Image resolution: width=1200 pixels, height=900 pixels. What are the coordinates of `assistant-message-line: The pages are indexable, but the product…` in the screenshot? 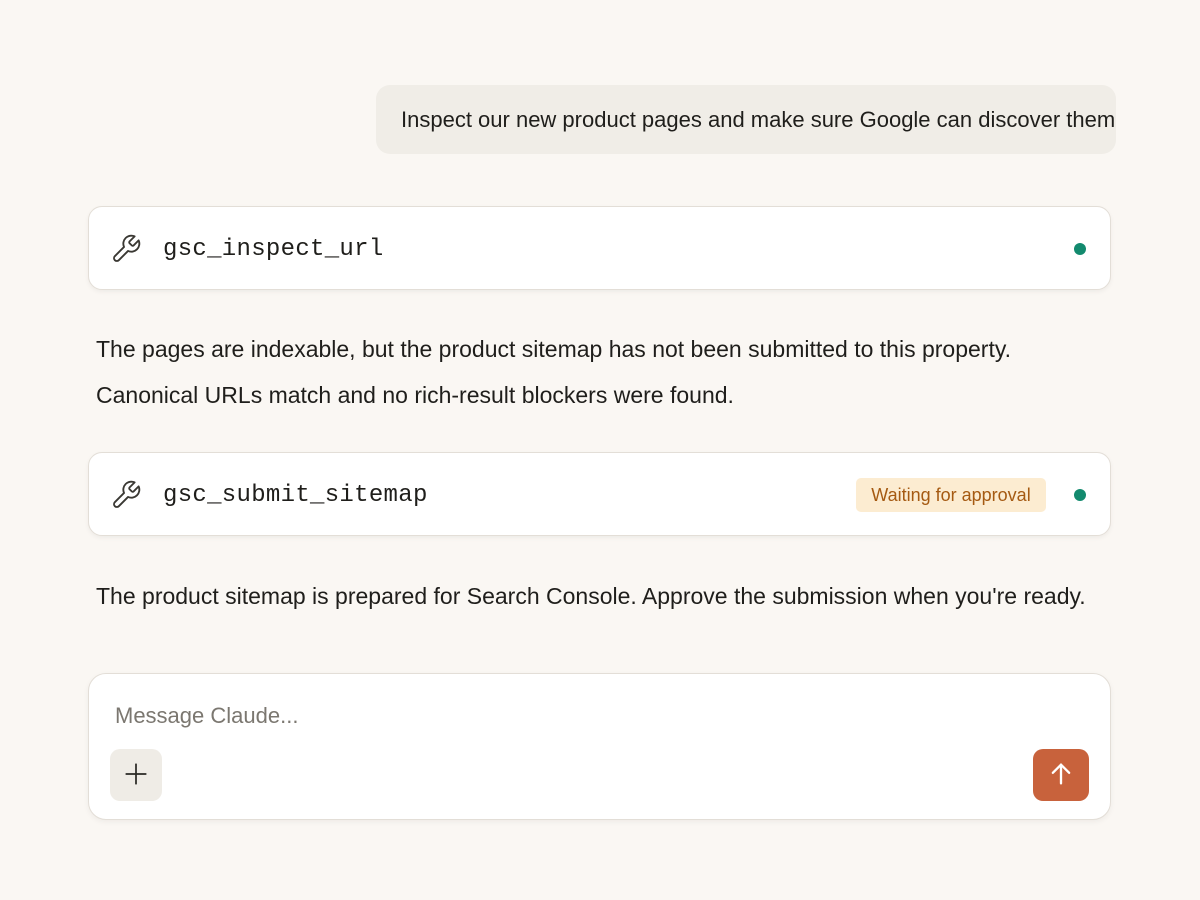 It's located at (554, 349).